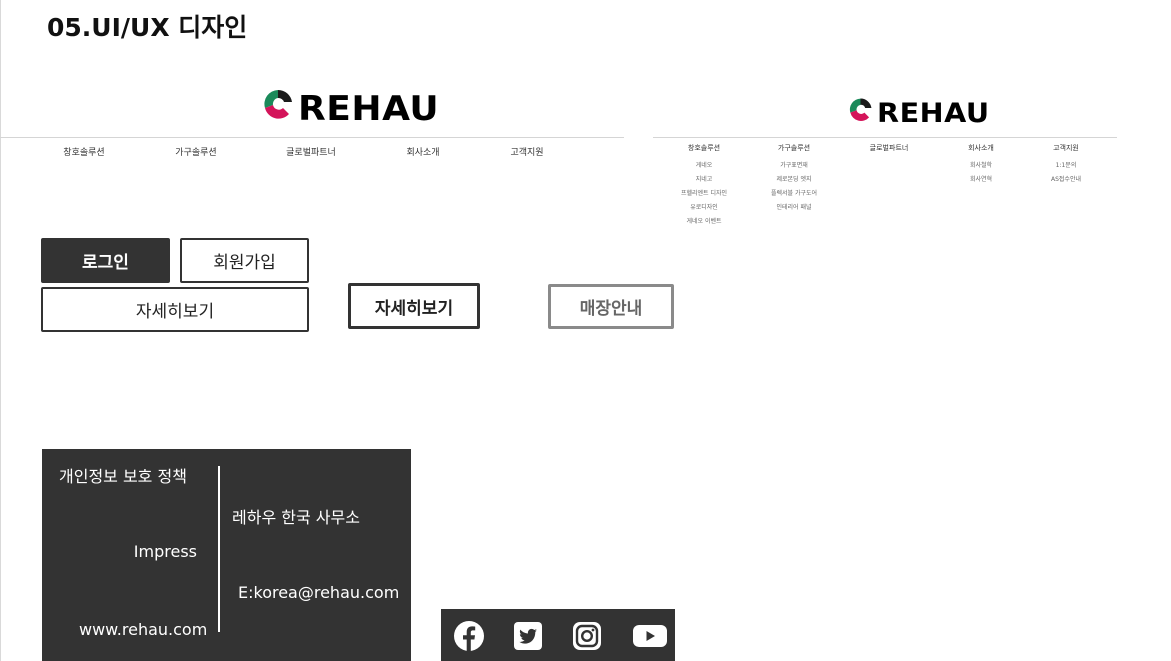 Image resolution: width=1171 pixels, height=661 pixels. I want to click on store-info-button: 매장안내, so click(611, 306).